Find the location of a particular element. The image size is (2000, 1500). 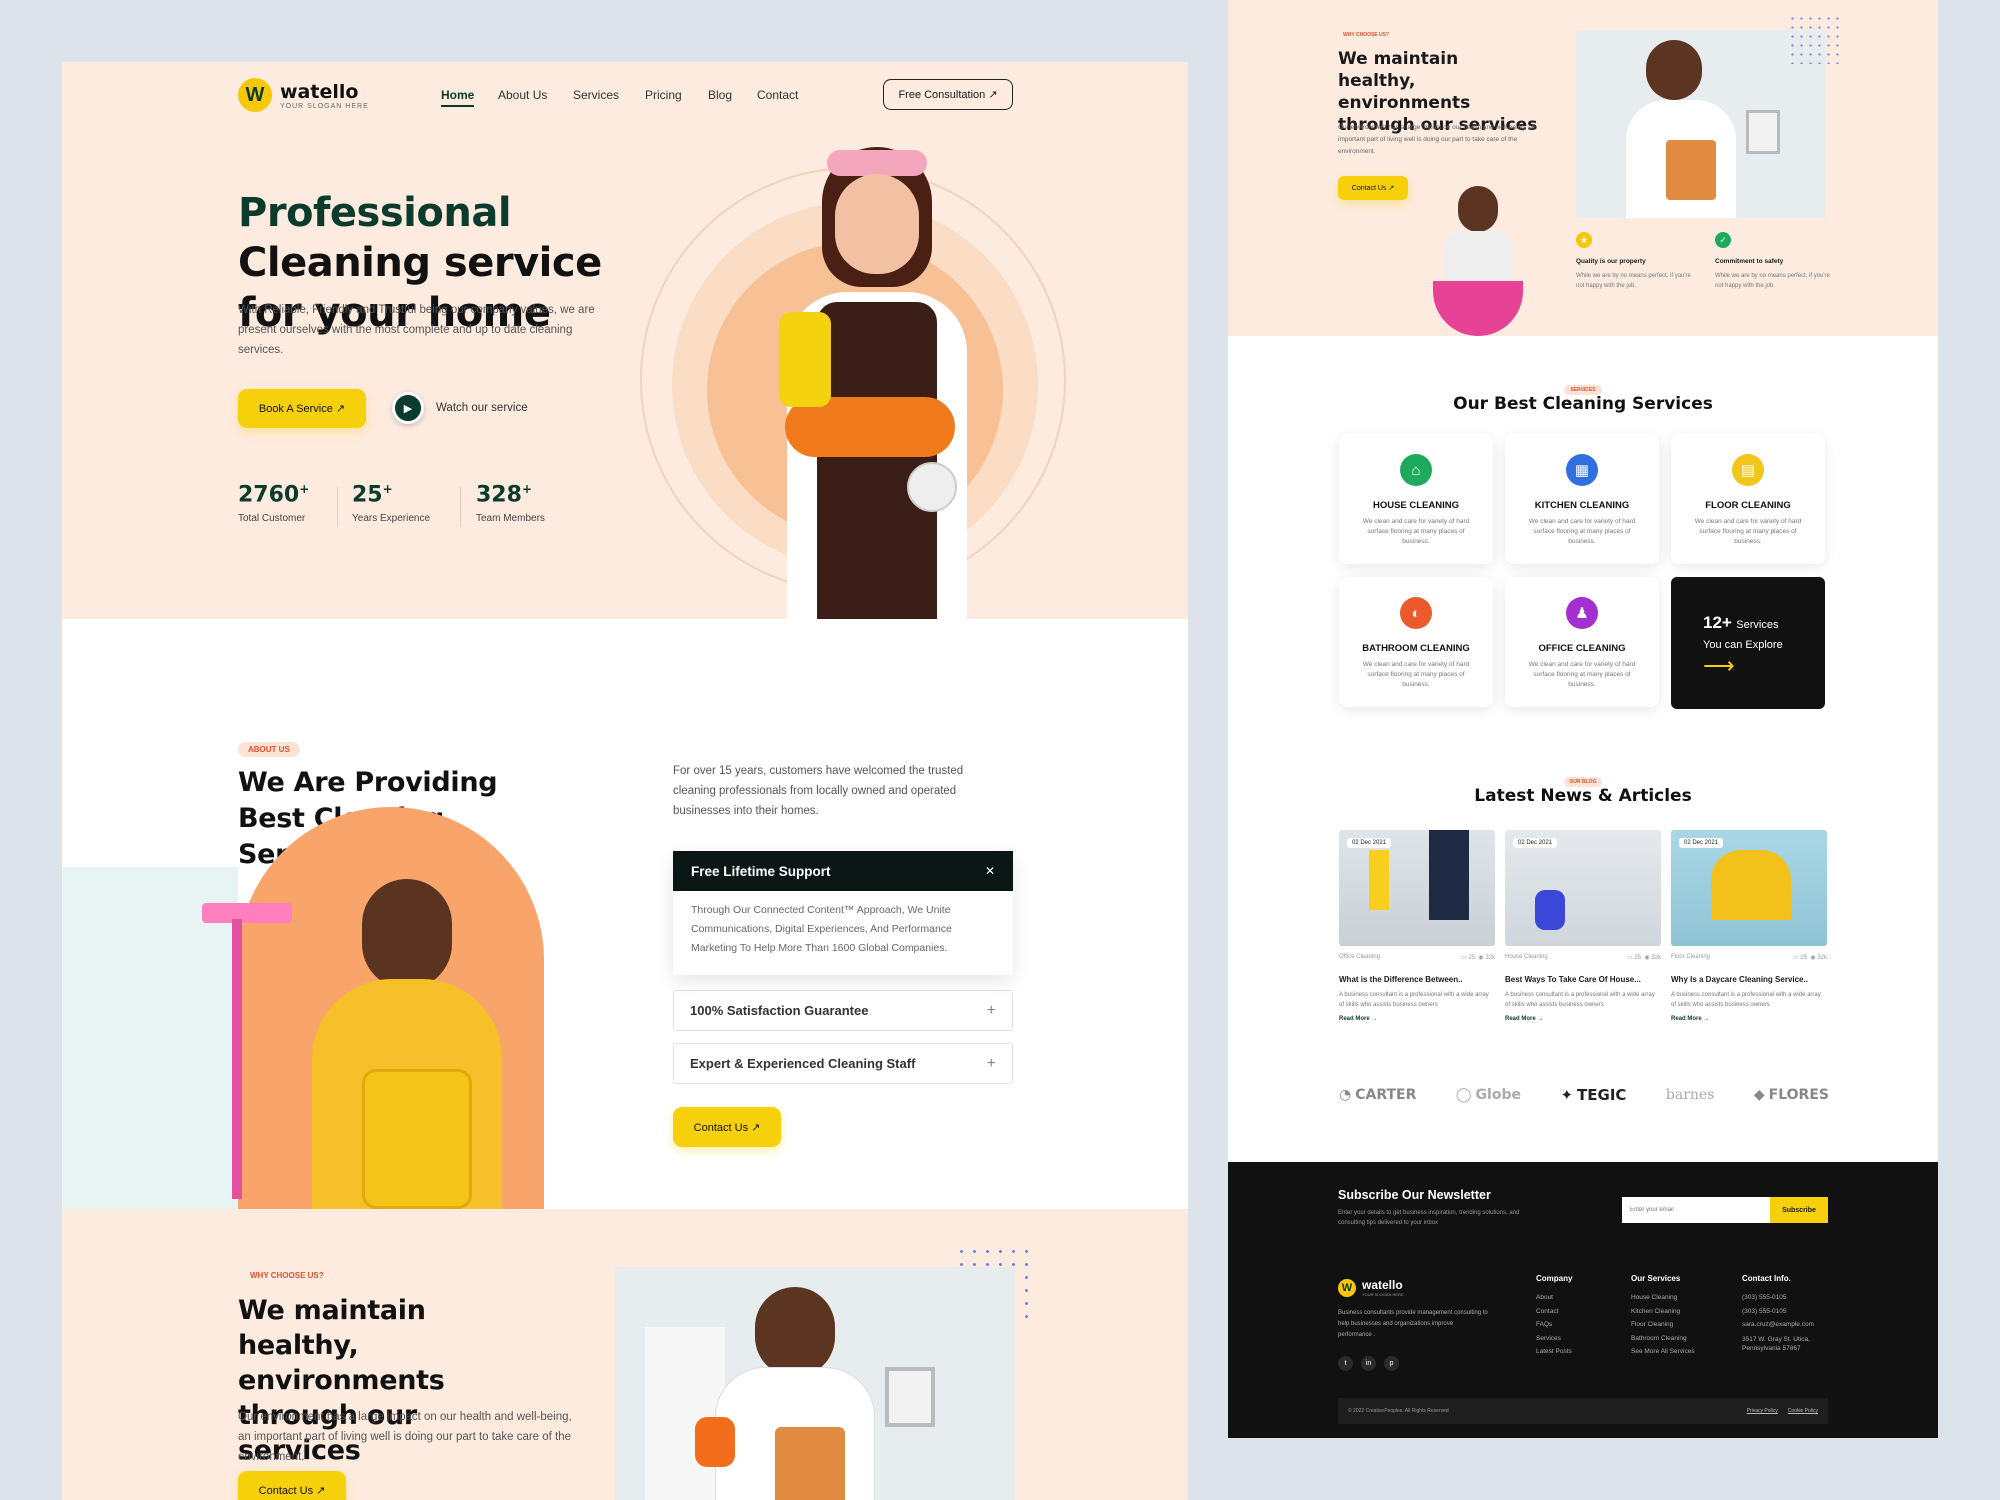

nav-home: Home is located at coordinates (458, 97).